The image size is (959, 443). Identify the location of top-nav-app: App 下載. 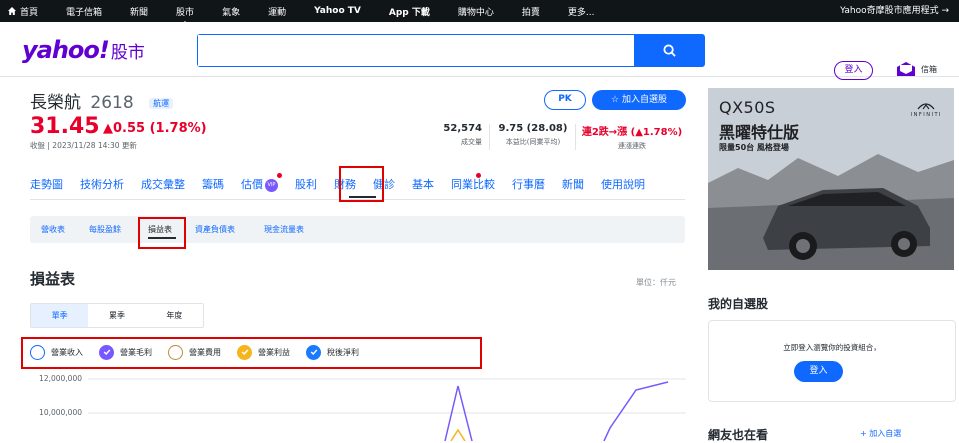
(409, 11).